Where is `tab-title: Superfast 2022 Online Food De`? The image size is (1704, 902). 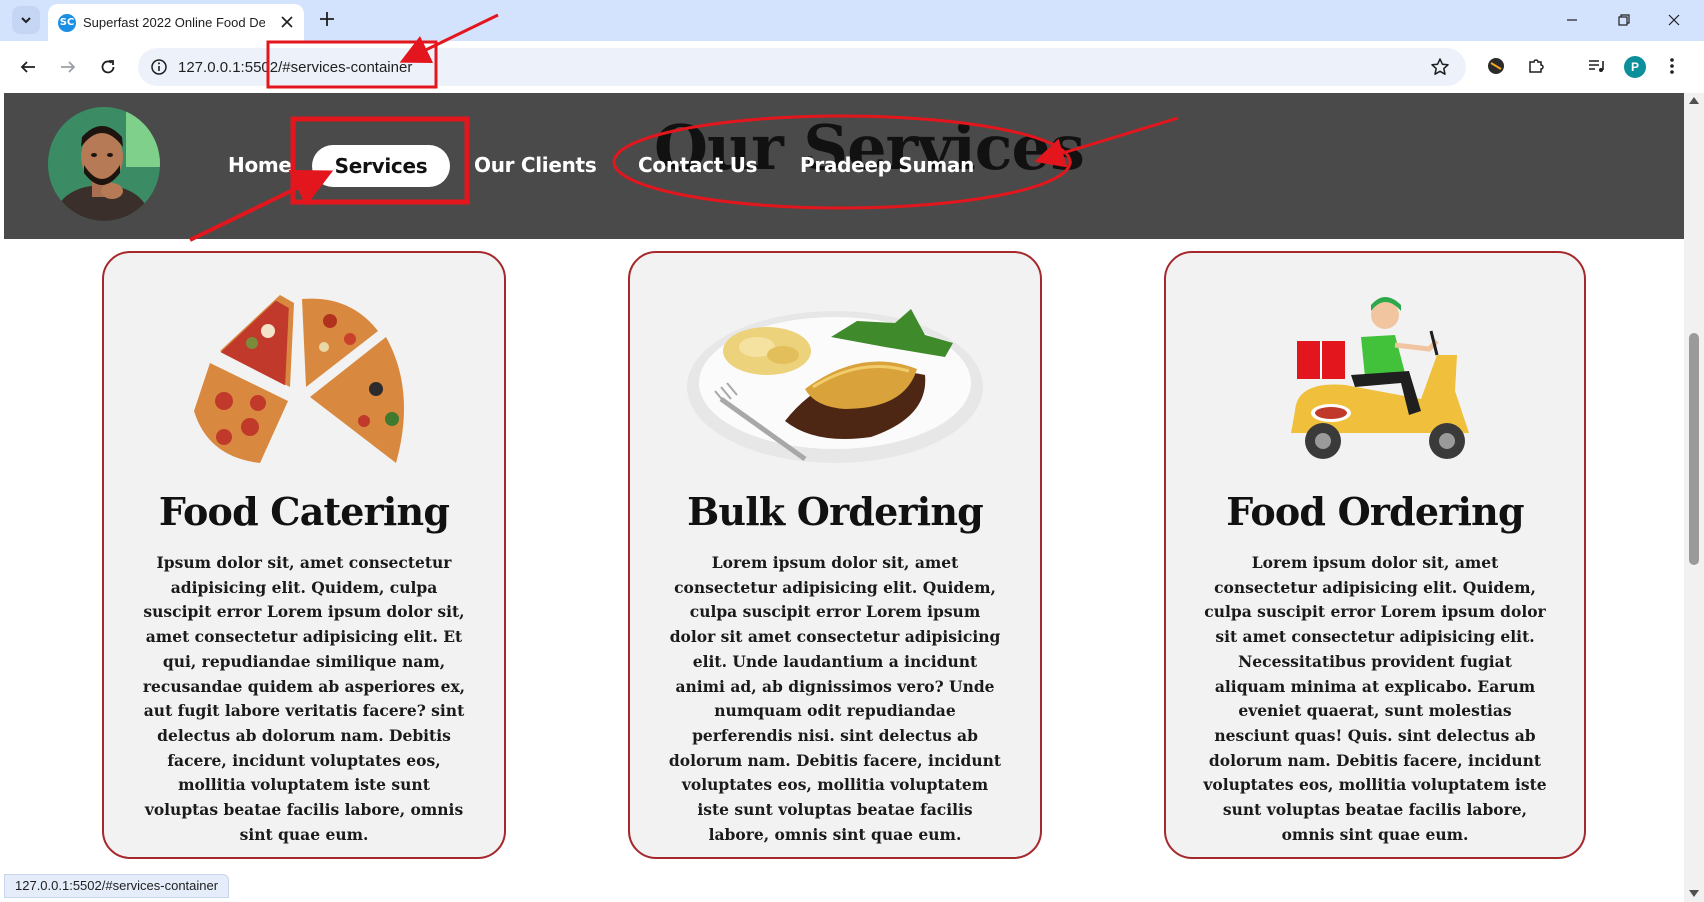 tab-title: Superfast 2022 Online Food De is located at coordinates (174, 22).